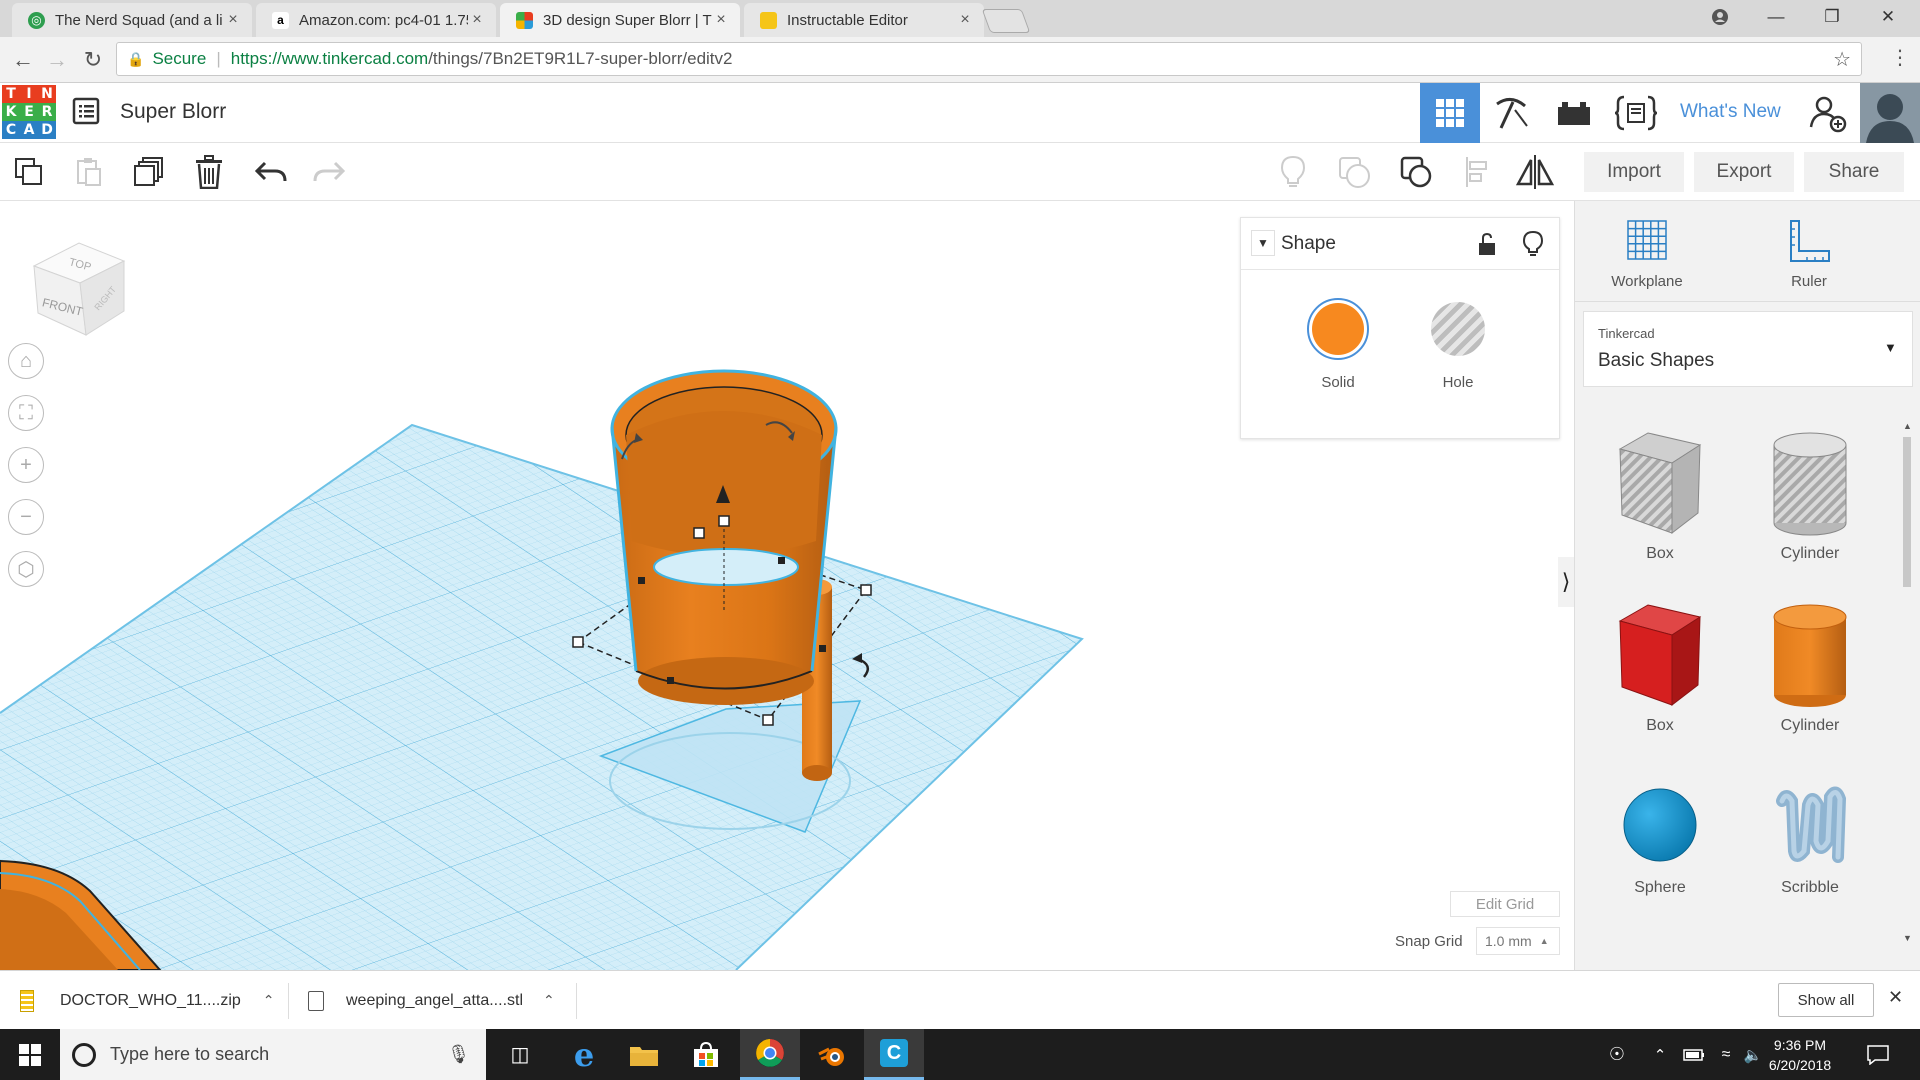  What do you see at coordinates (173, 112) in the screenshot?
I see `design-title: Super Blorr` at bounding box center [173, 112].